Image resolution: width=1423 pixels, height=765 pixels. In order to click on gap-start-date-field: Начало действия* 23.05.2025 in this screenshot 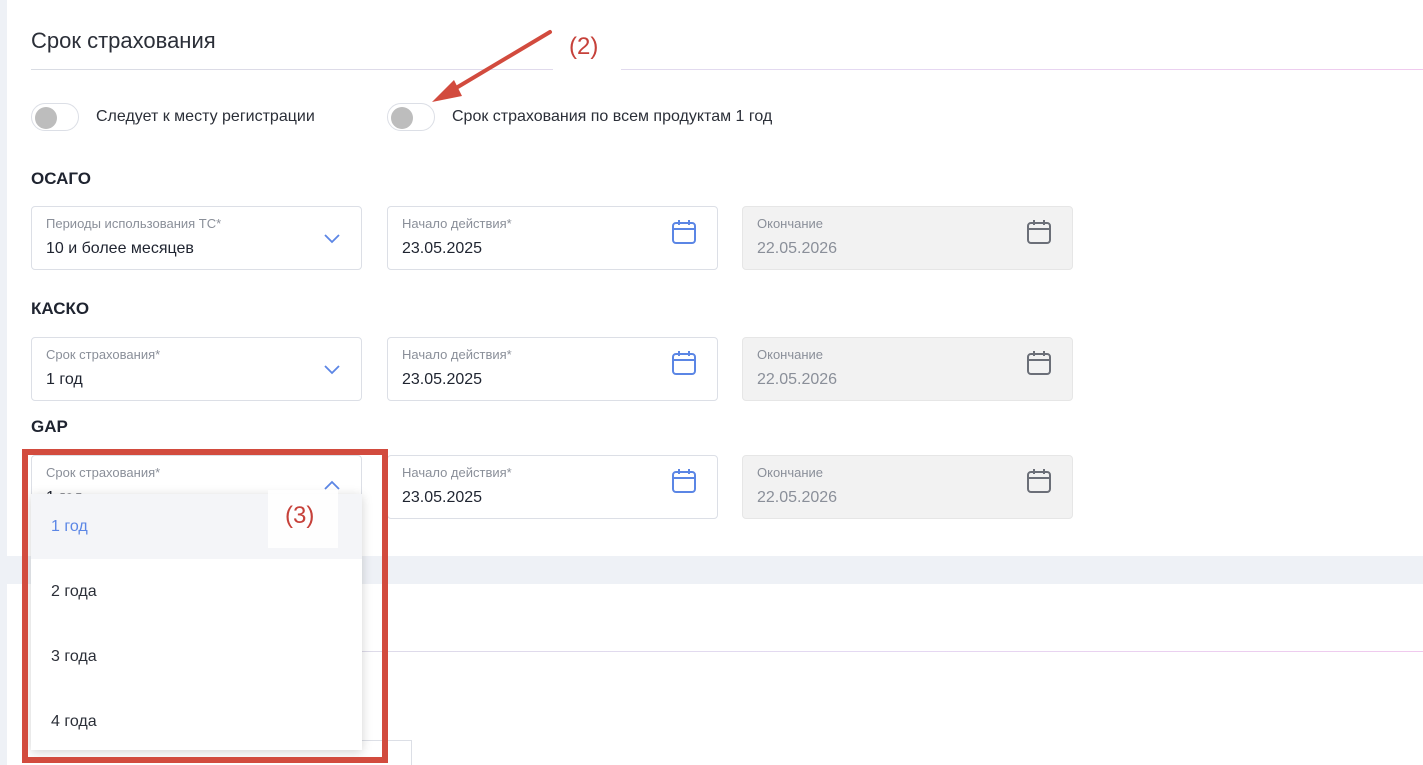, I will do `click(552, 487)`.